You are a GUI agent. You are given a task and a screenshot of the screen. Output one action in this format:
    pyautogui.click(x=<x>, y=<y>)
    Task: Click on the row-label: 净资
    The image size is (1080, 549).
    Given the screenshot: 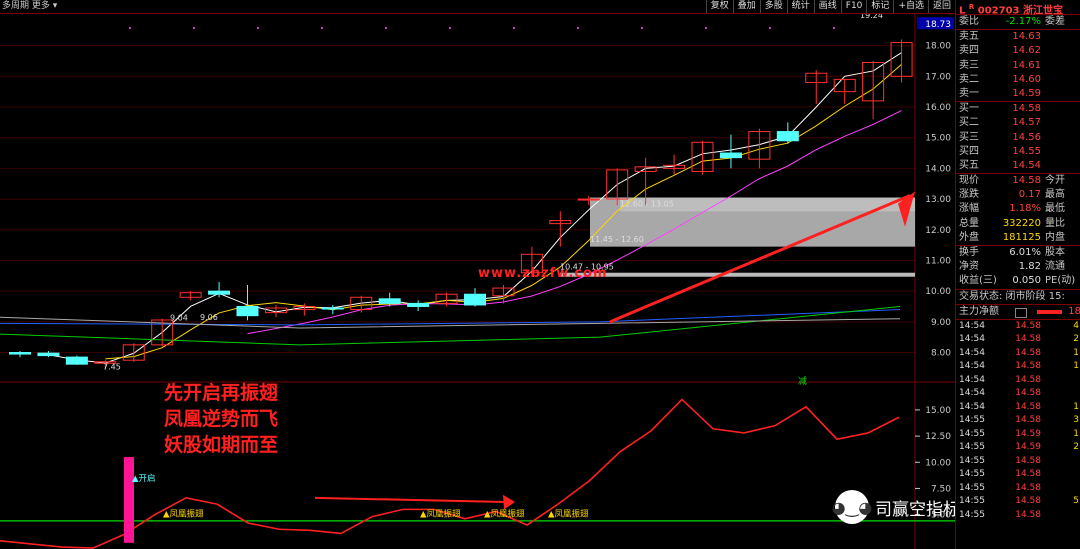 What is the action you would take?
    pyautogui.click(x=969, y=267)
    